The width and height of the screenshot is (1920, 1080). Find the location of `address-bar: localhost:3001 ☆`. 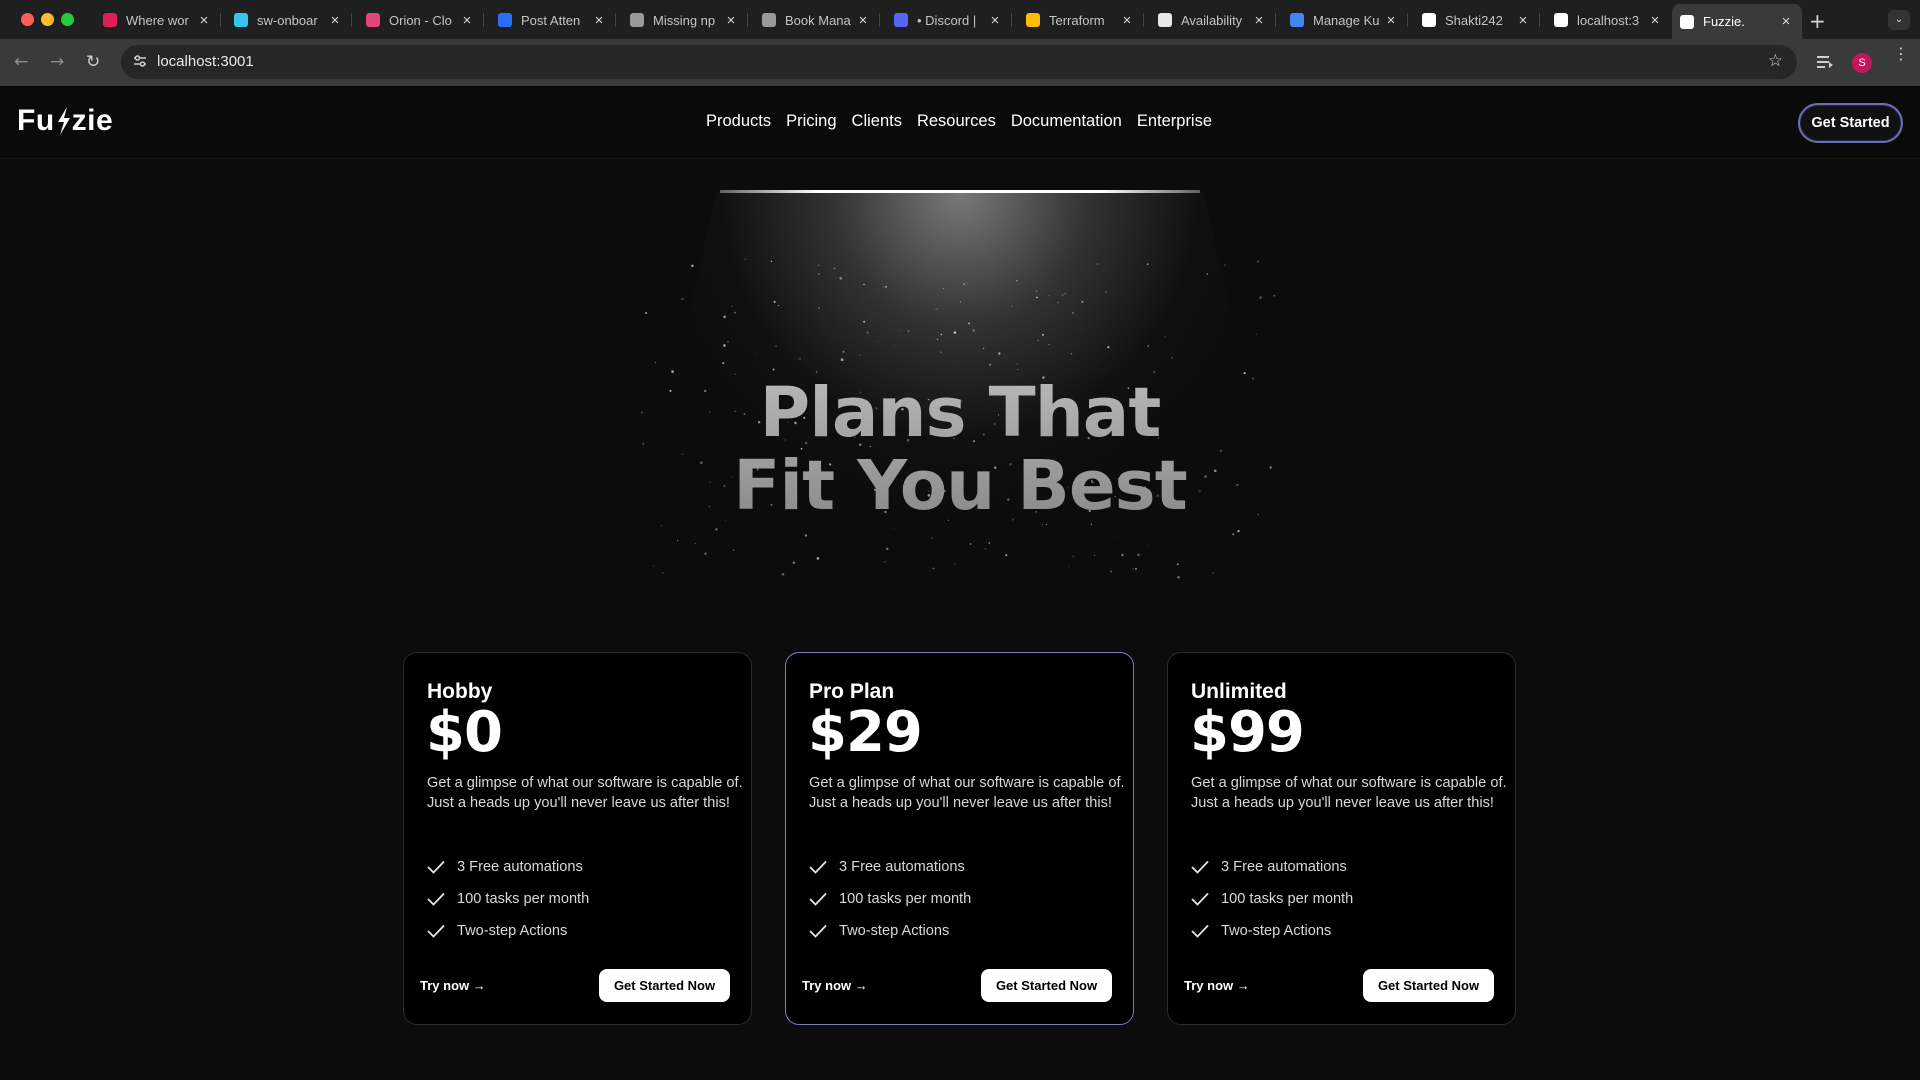

address-bar: localhost:3001 ☆ is located at coordinates (959, 62).